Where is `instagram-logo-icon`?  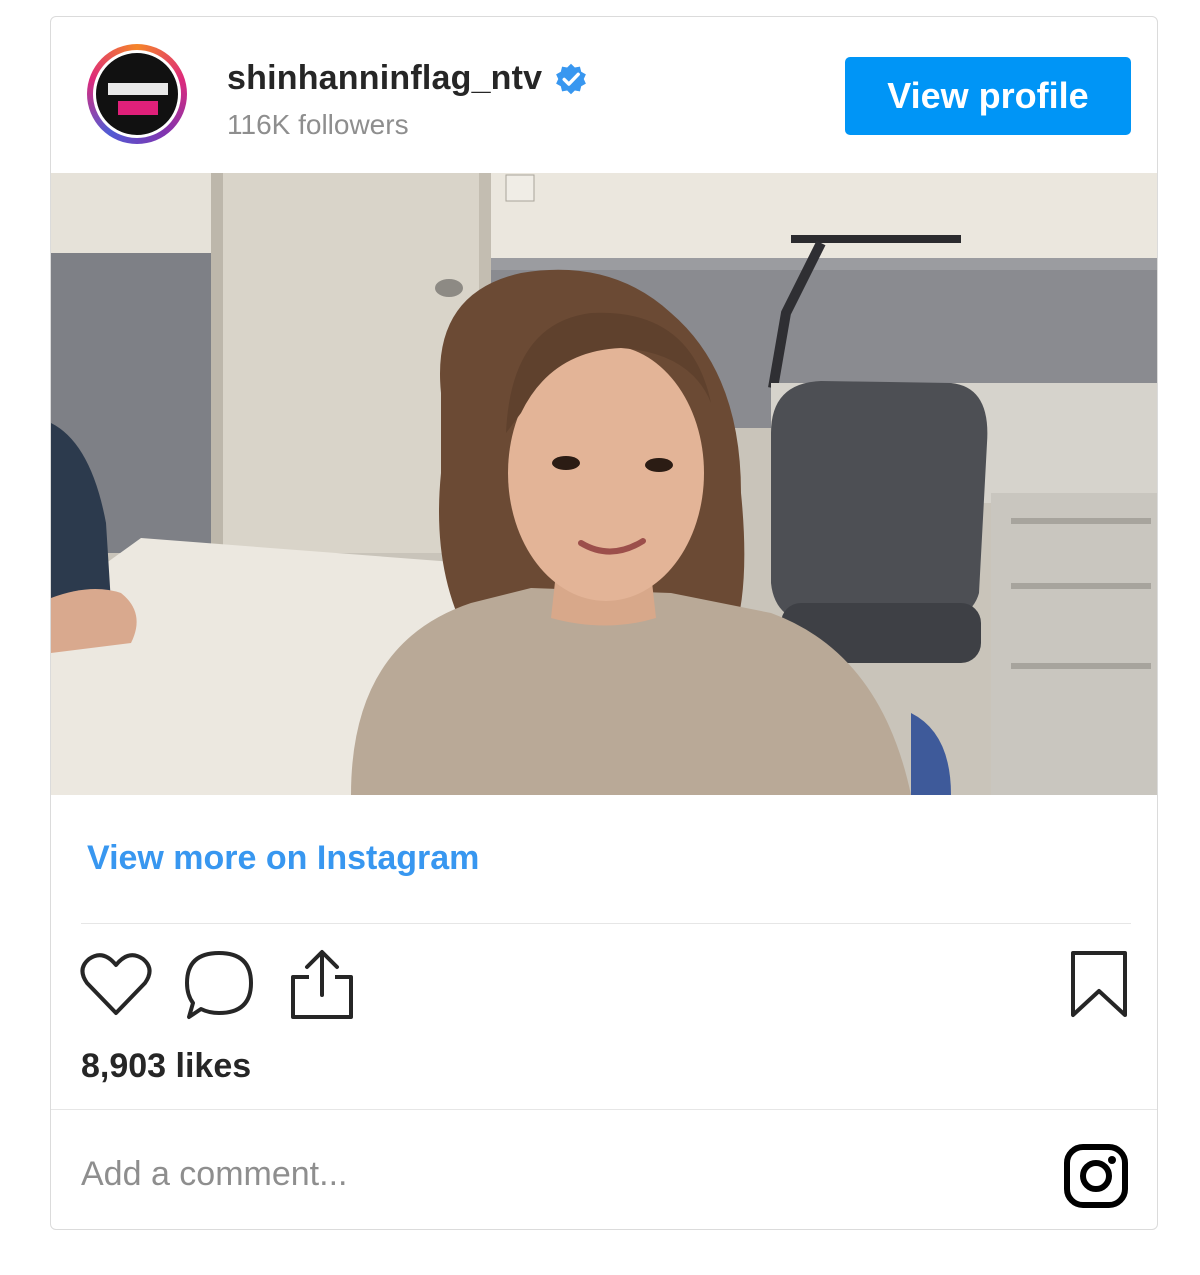 instagram-logo-icon is located at coordinates (1096, 1176).